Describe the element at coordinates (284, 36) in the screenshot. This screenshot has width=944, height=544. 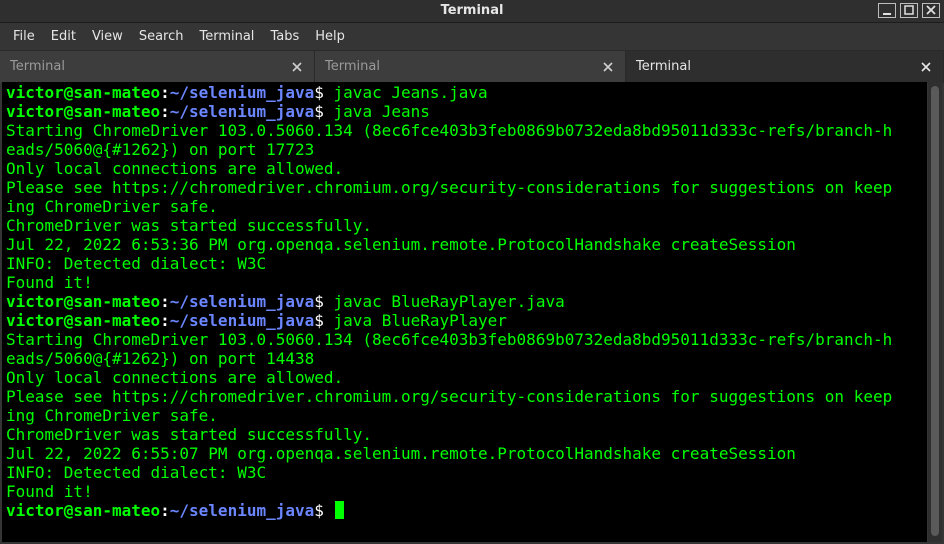
I see `menu-tabs: Tabs` at that location.